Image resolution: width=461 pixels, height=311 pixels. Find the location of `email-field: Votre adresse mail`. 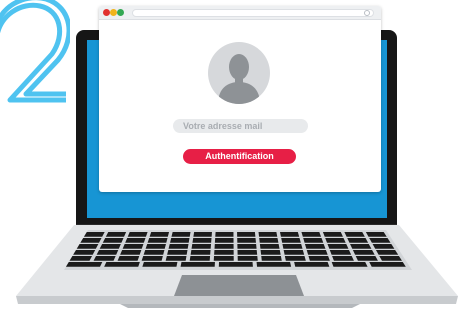

email-field: Votre adresse mail is located at coordinates (240, 126).